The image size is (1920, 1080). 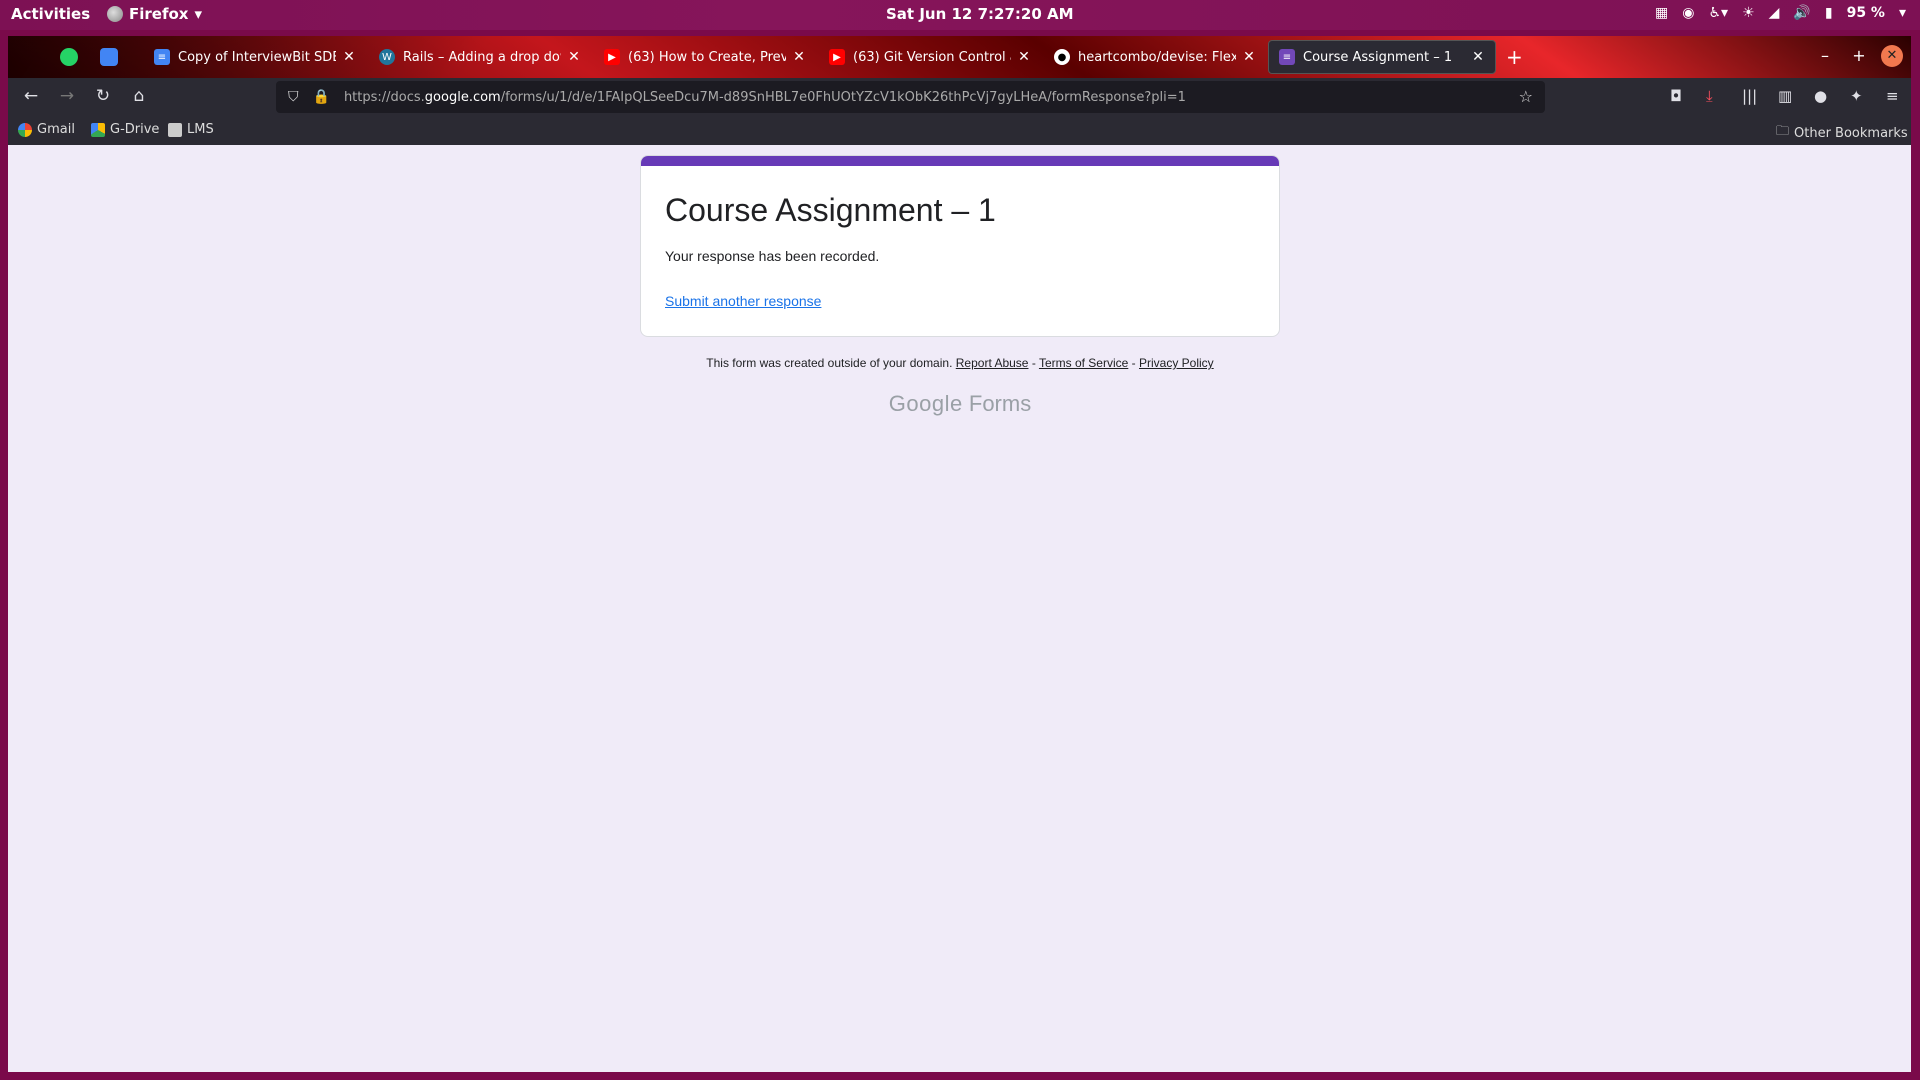 What do you see at coordinates (960, 404) in the screenshot?
I see `google-forms-logo: Google Forms` at bounding box center [960, 404].